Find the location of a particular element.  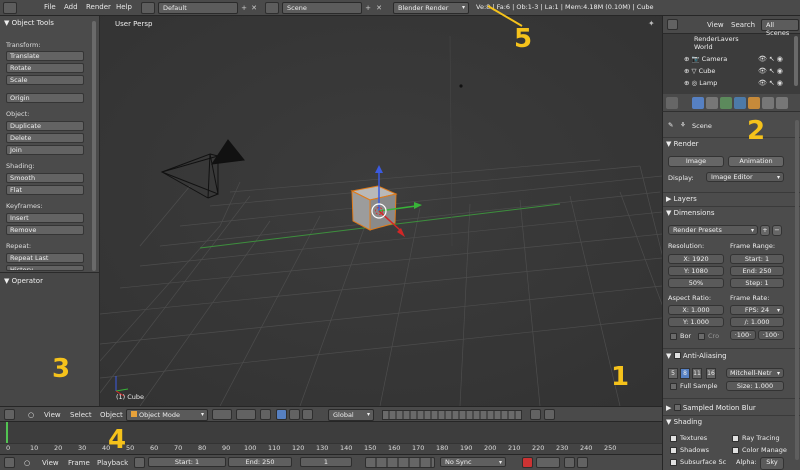

sync-mode-select: No Sync is located at coordinates (473, 462).